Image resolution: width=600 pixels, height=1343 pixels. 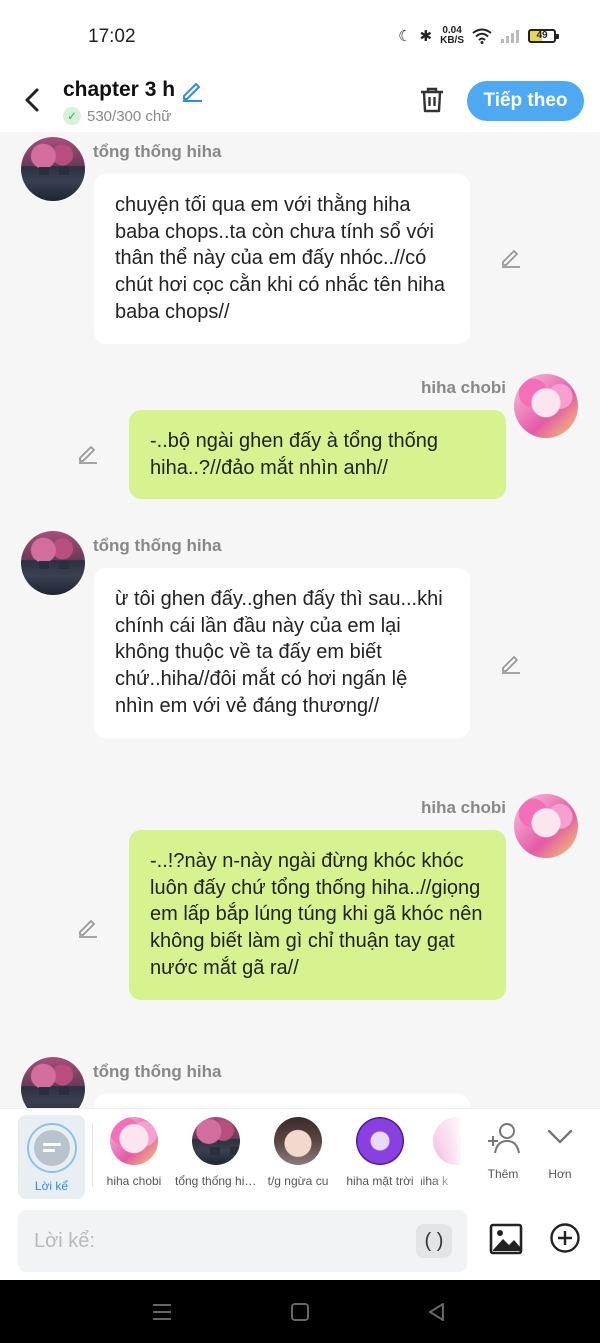 I want to click on plus-circle-icon, so click(x=565, y=1238).